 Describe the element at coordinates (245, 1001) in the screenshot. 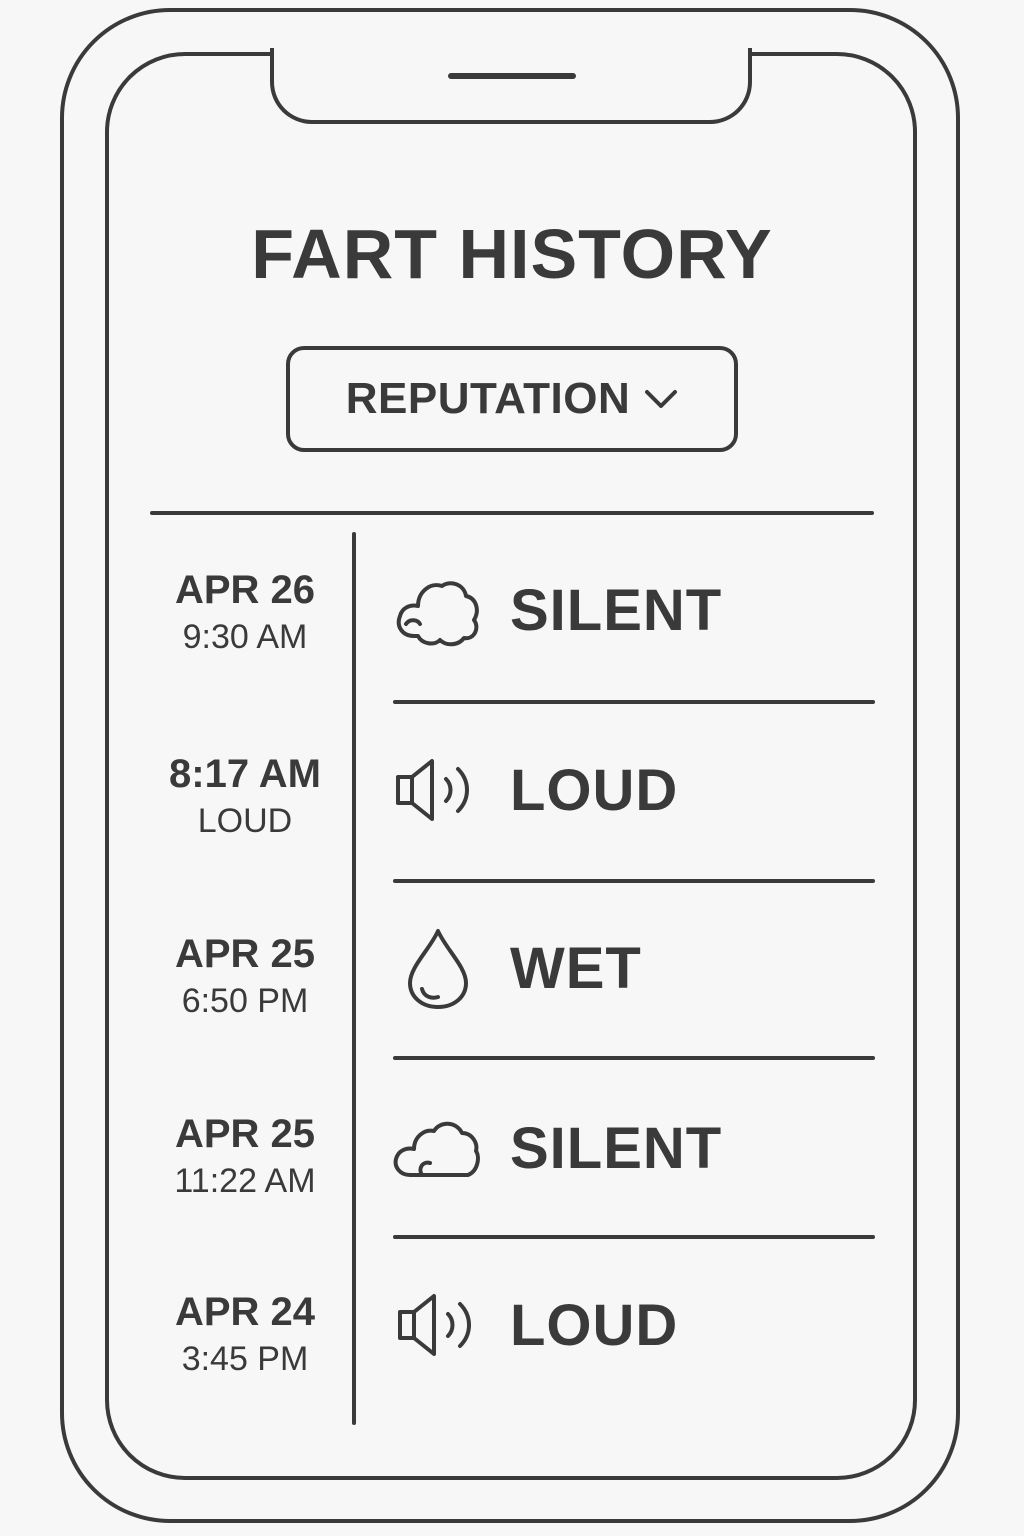

I see `entry-time: 6:50 PM` at that location.